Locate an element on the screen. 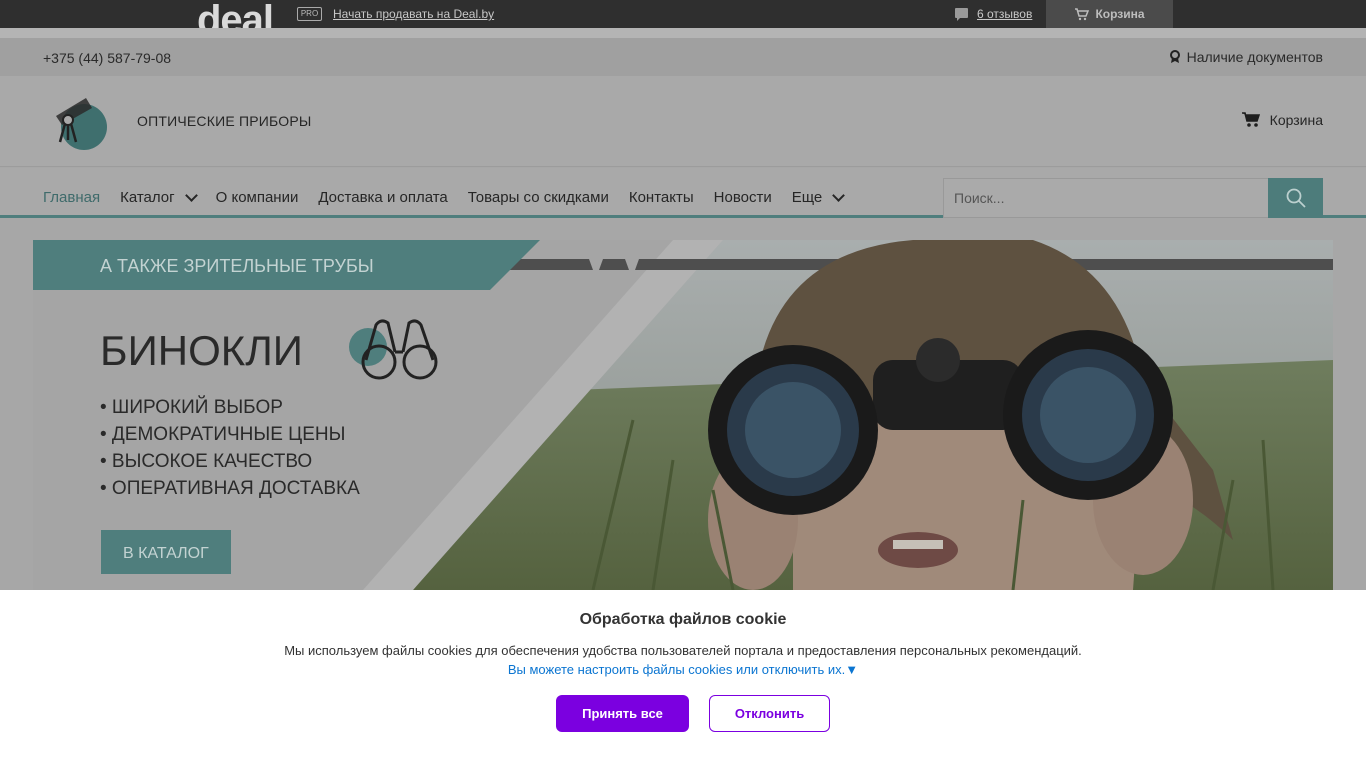 This screenshot has width=1366, height=768. banner-catalog-label: В КАТАЛОГ is located at coordinates (166, 553).